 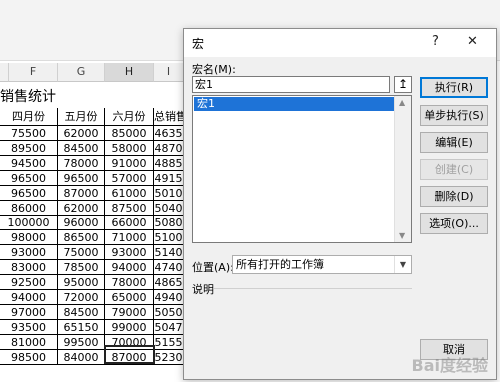 I want to click on header-cell-total: 总销售, so click(x=168, y=117).